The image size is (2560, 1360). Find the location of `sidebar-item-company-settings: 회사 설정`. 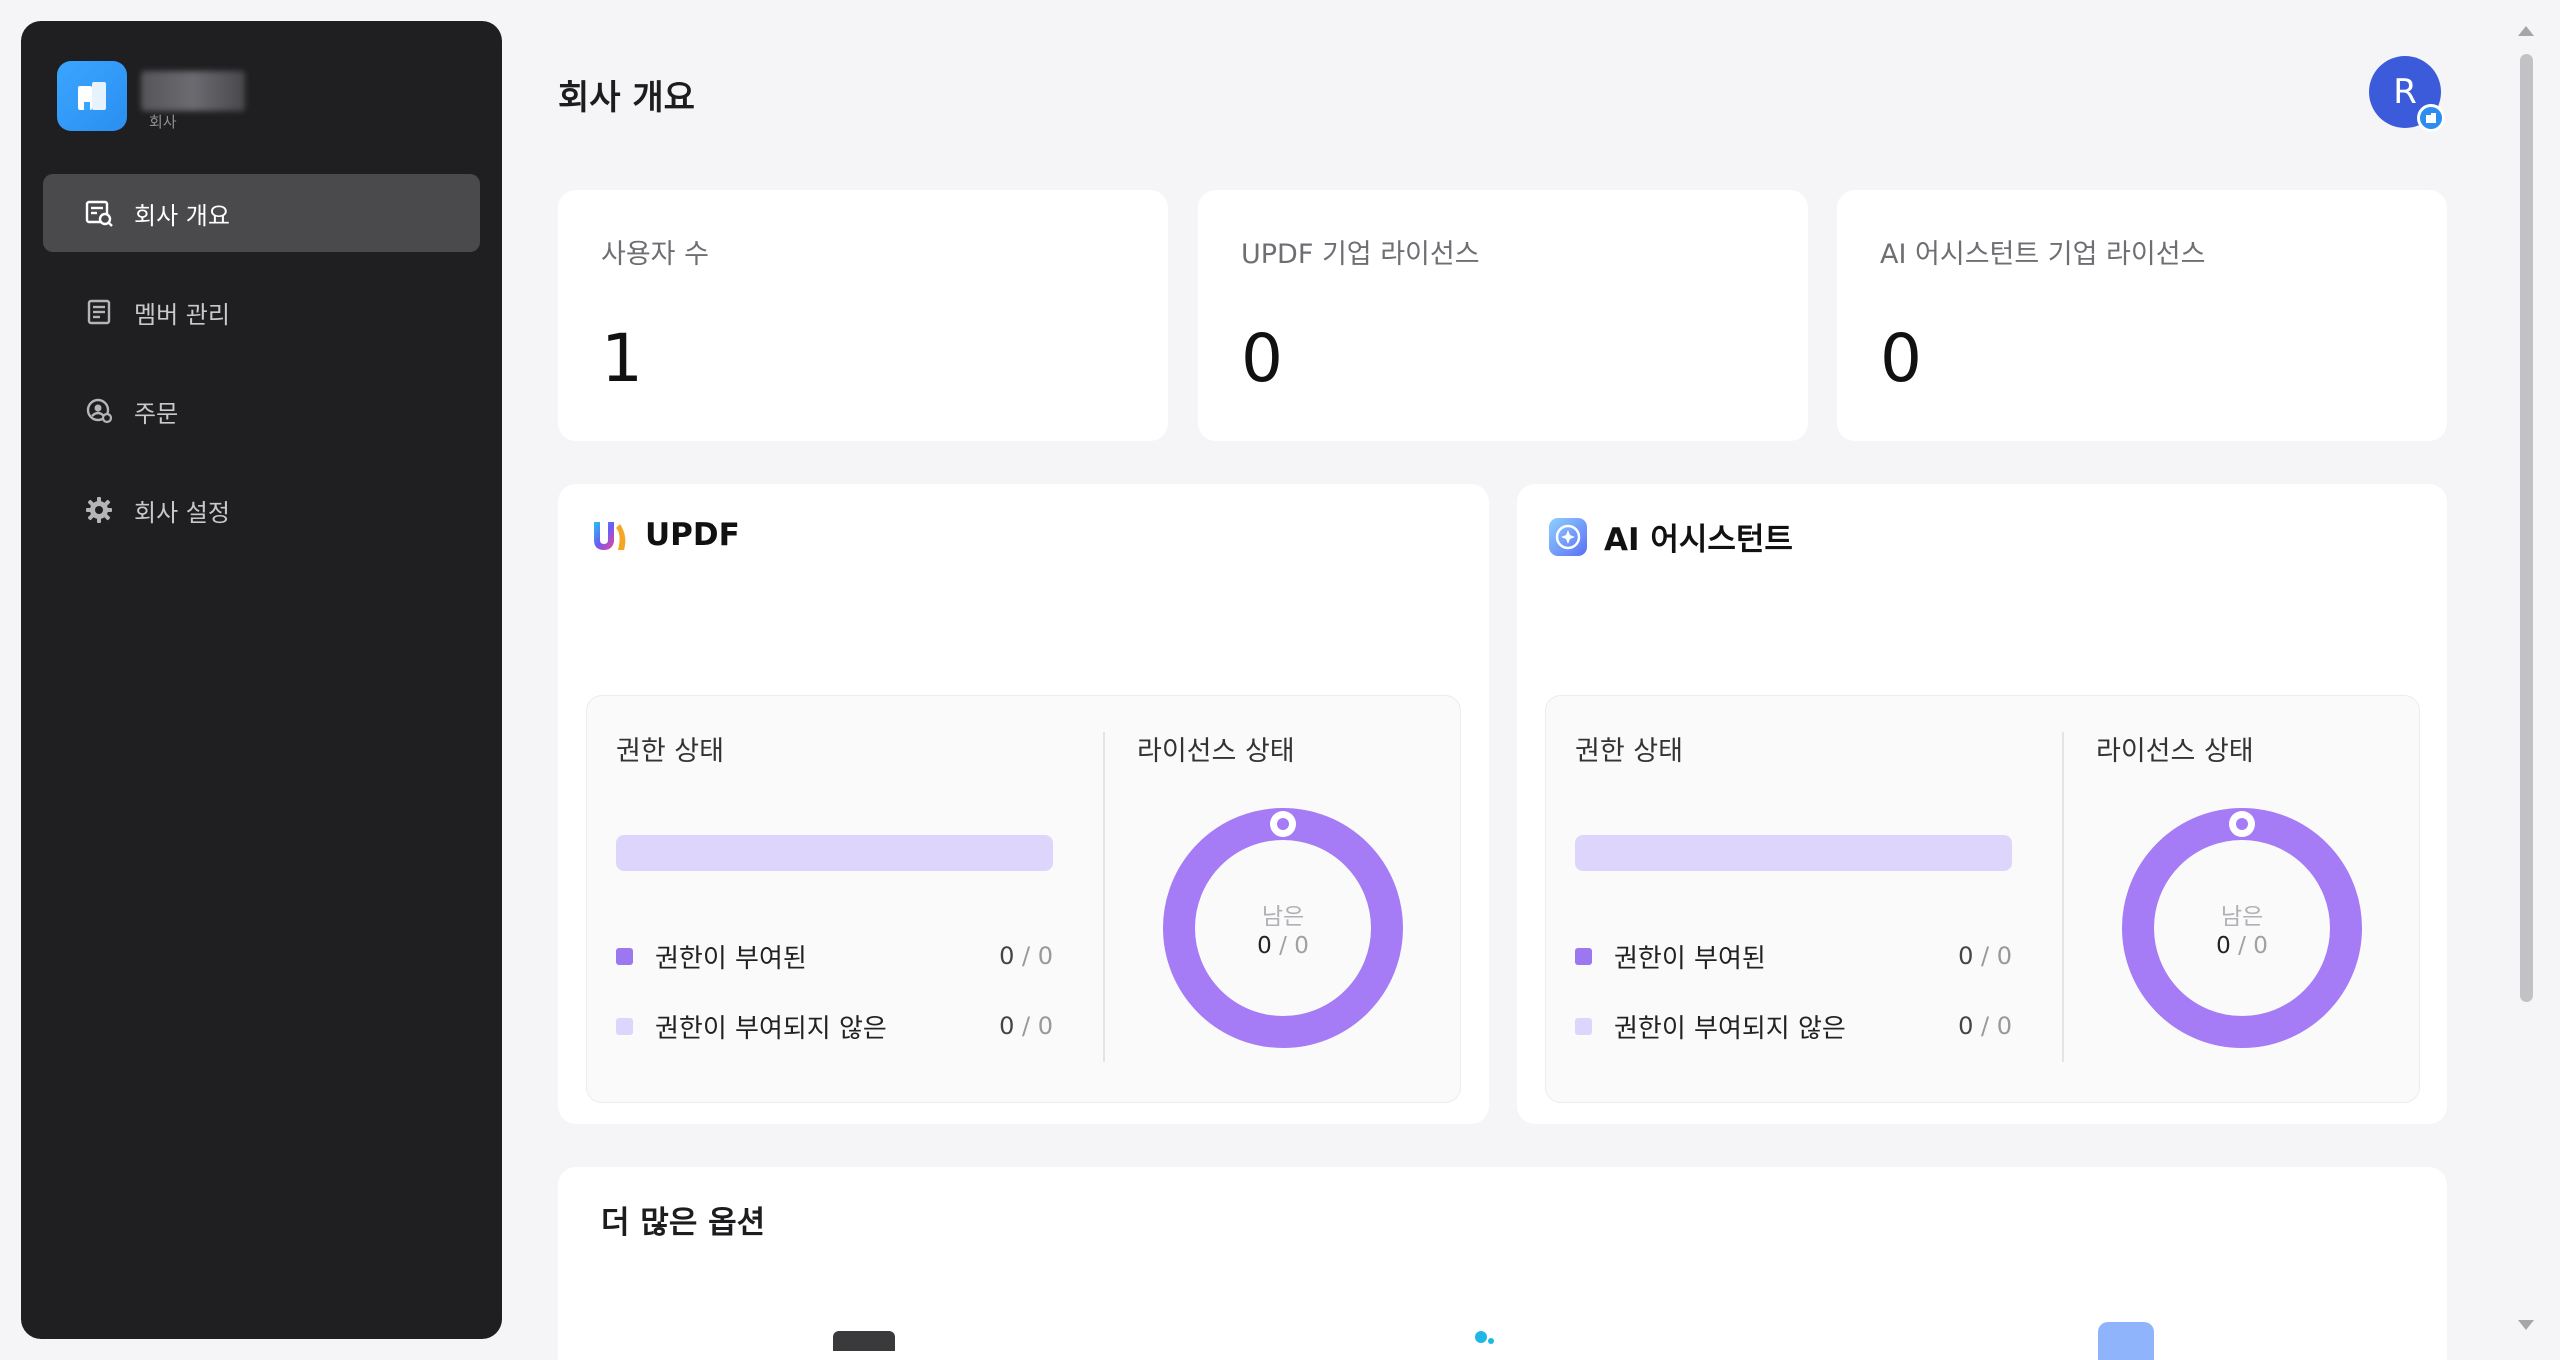

sidebar-item-company-settings: 회사 설정 is located at coordinates (261, 510).